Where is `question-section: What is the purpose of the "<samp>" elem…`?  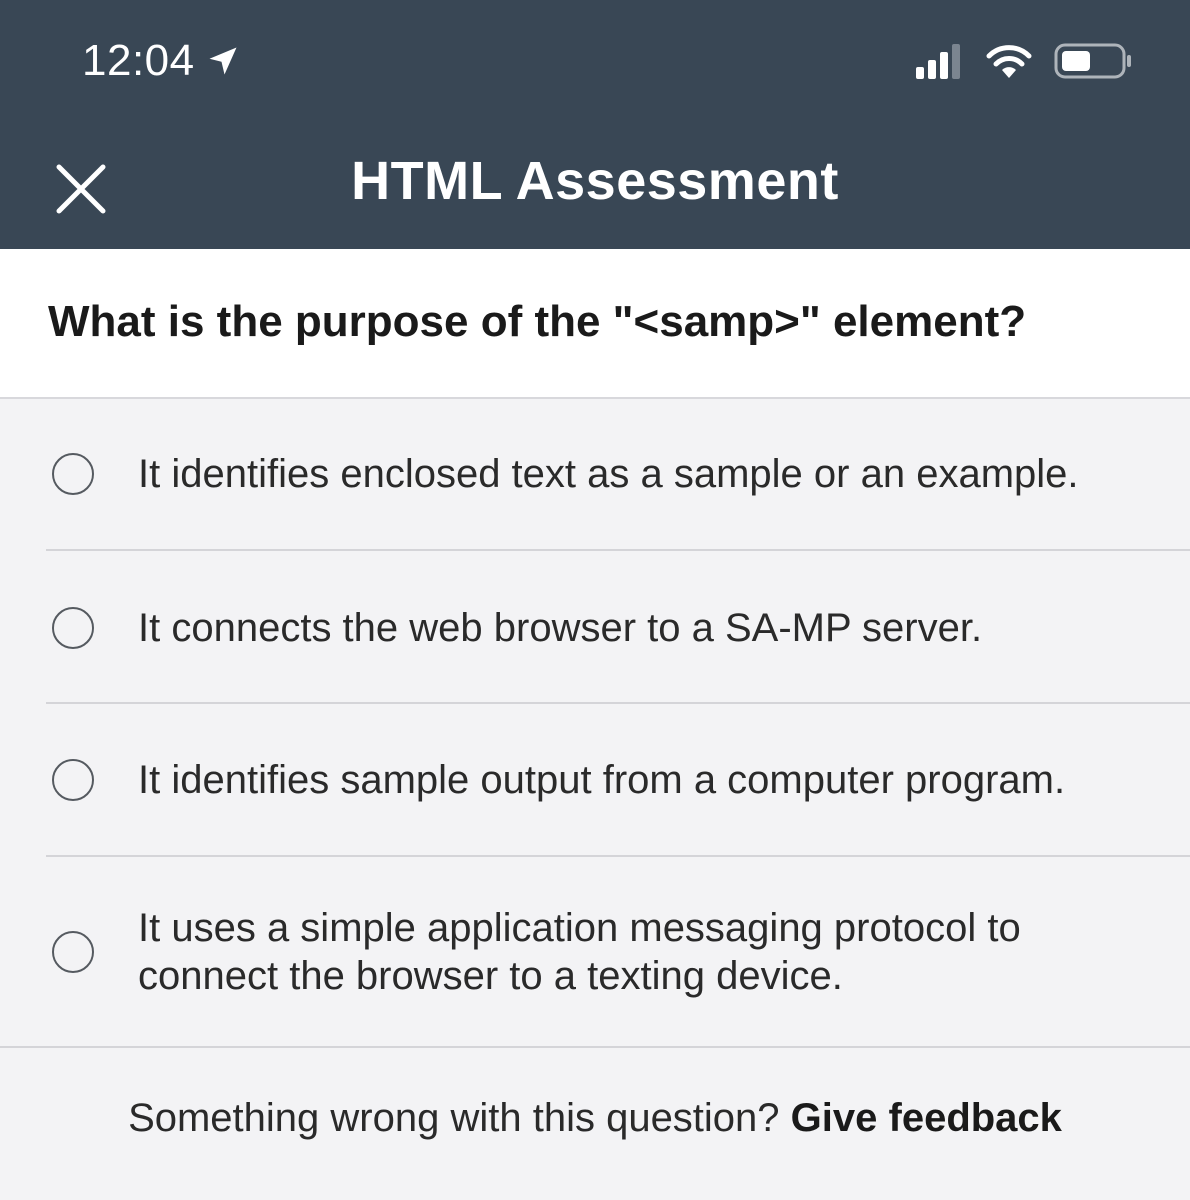 question-section: What is the purpose of the "<samp>" elem… is located at coordinates (595, 324).